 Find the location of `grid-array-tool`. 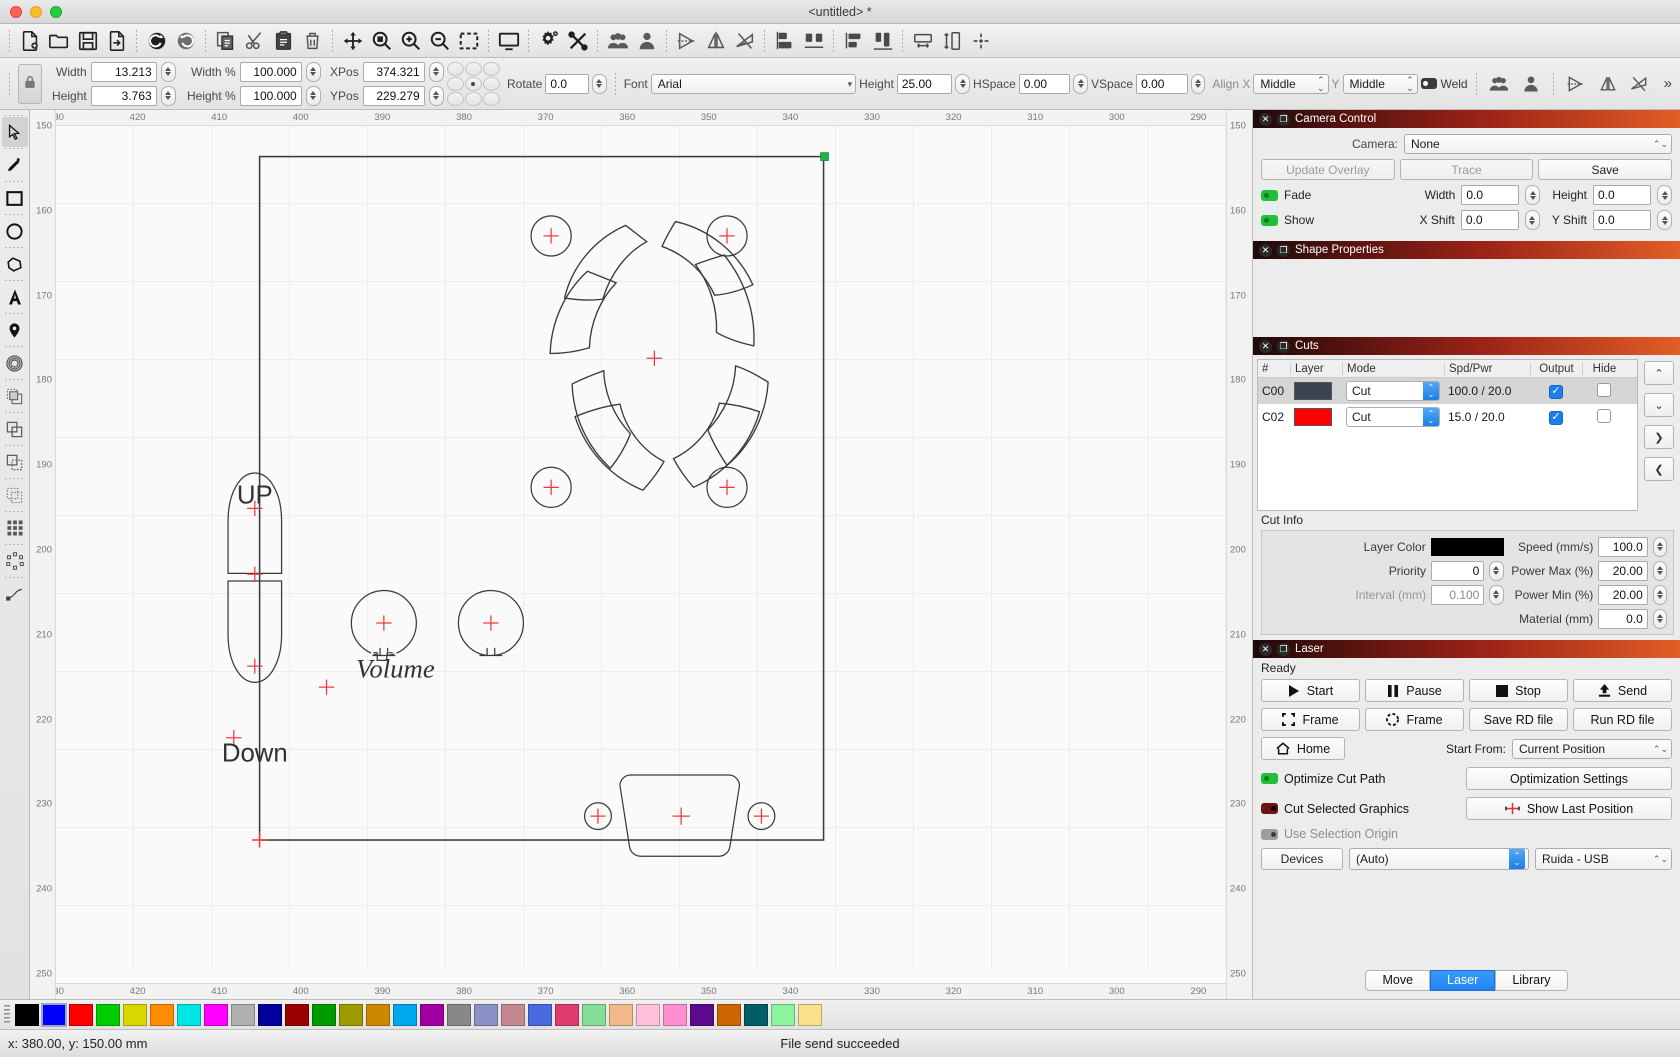

grid-array-tool is located at coordinates (15, 528).